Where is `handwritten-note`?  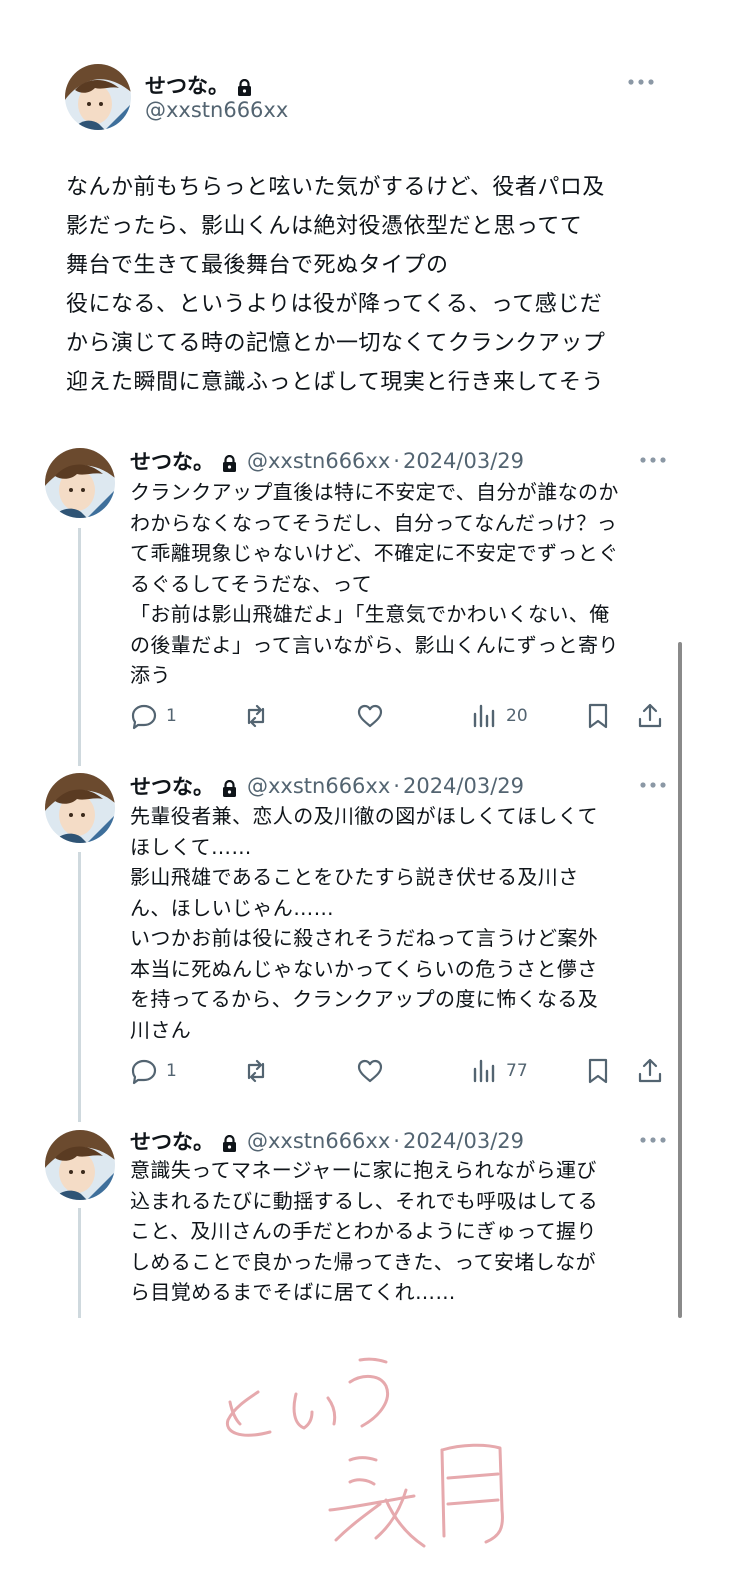 handwritten-note is located at coordinates (370, 1450).